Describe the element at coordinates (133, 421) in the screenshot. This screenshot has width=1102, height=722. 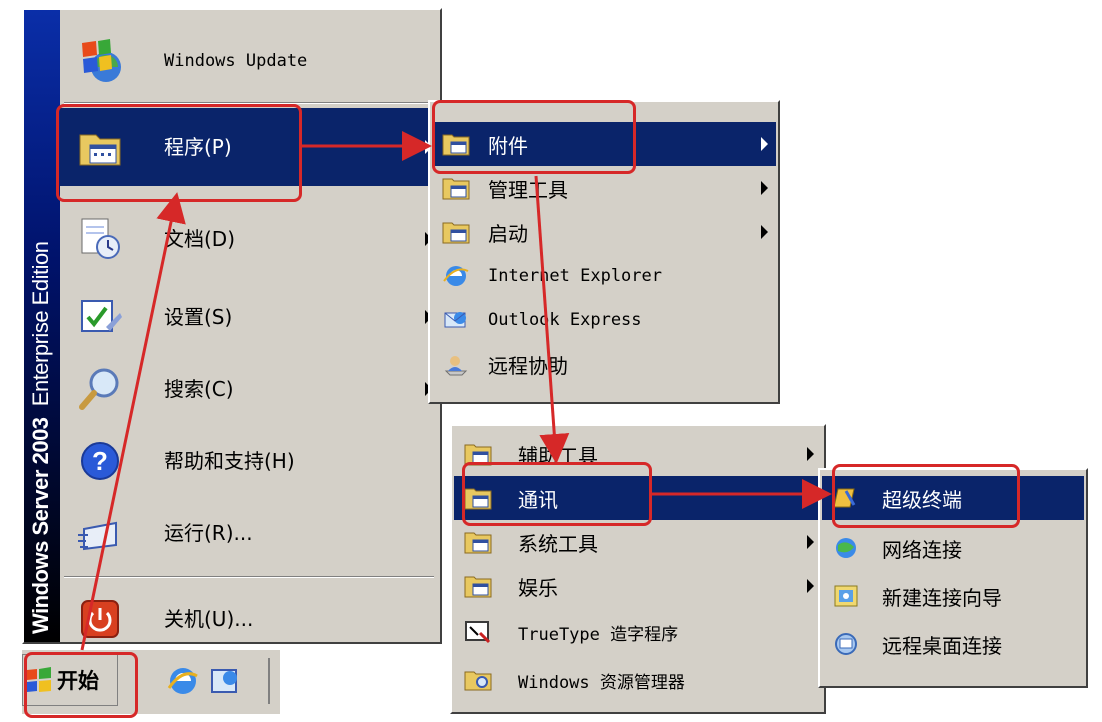
I see `arrow-start-to-programs` at that location.